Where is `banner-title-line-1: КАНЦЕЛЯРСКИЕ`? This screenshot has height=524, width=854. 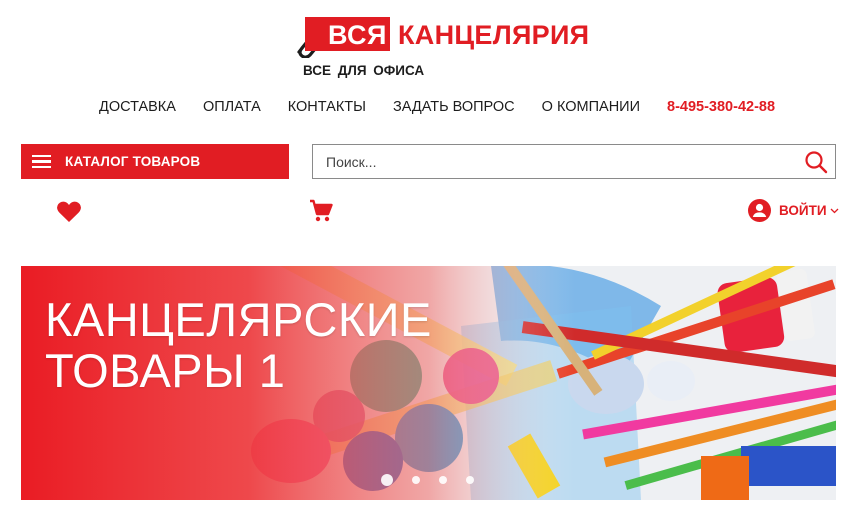
banner-title-line-1: КАНЦЕЛЯРСКИЕ is located at coordinates (238, 319).